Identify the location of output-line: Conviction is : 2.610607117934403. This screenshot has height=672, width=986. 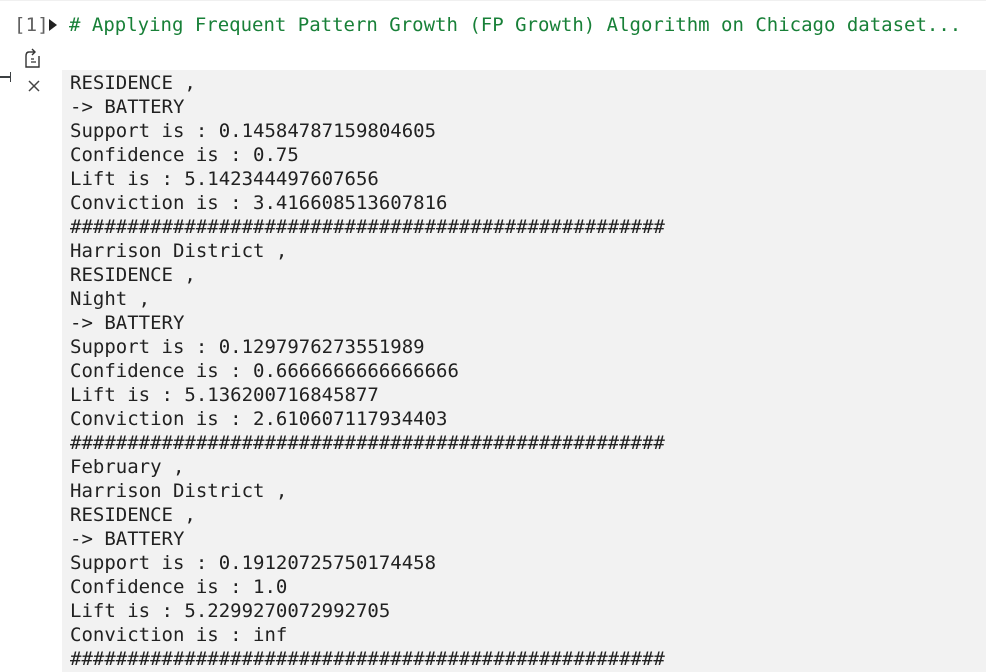
(259, 419).